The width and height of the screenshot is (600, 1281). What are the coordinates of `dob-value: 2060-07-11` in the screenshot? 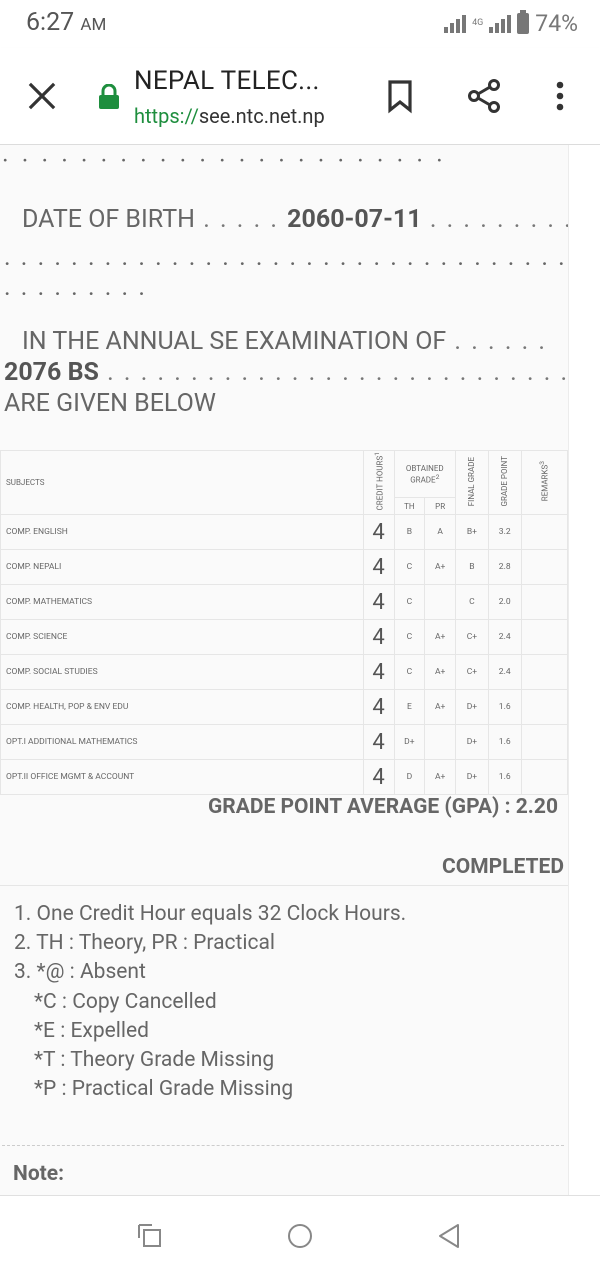 It's located at (354, 219).